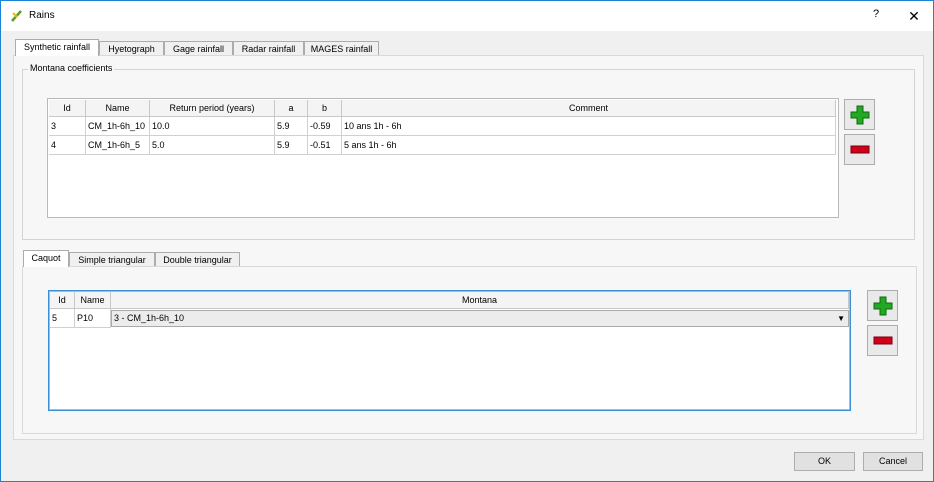 Image resolution: width=934 pixels, height=482 pixels. I want to click on table-cell: 5 ans 1h - 6h, so click(589, 145).